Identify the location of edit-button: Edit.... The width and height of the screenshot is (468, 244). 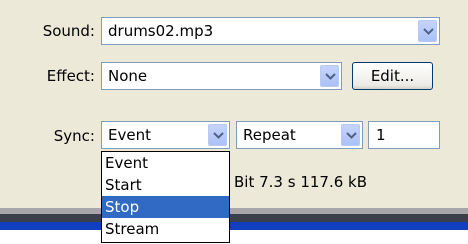
(392, 76).